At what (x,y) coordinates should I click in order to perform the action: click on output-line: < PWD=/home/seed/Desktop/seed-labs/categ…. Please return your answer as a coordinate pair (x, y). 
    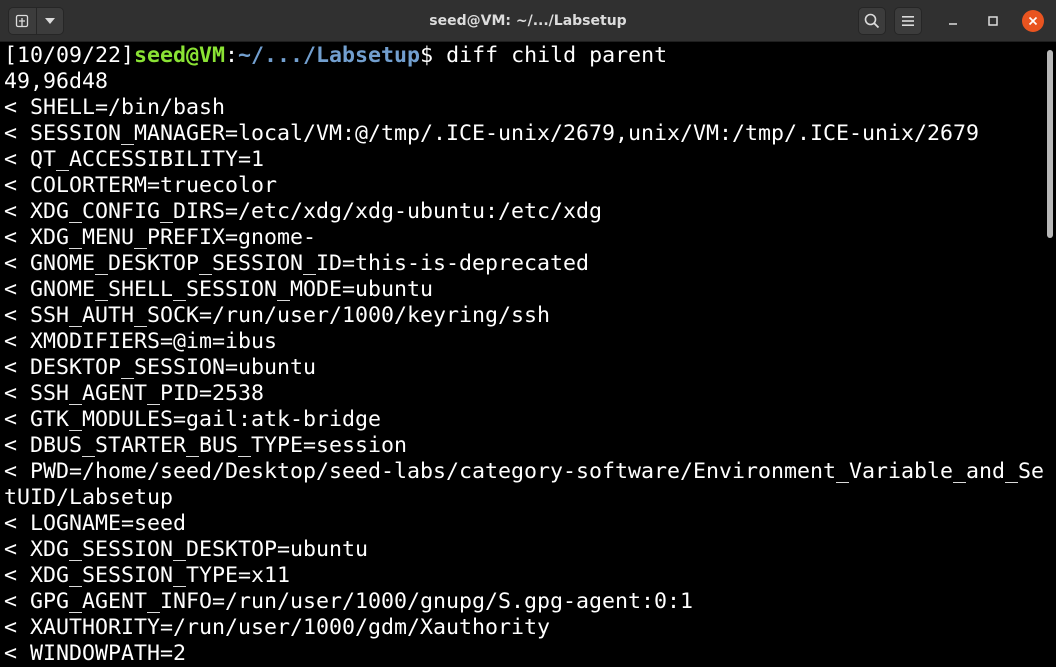
    Looking at the image, I should click on (524, 471).